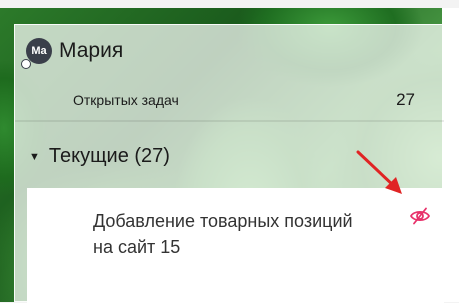 Image resolution: width=459 pixels, height=303 pixels. Describe the element at coordinates (405, 99) in the screenshot. I see `open-tasks-count: 27` at that location.